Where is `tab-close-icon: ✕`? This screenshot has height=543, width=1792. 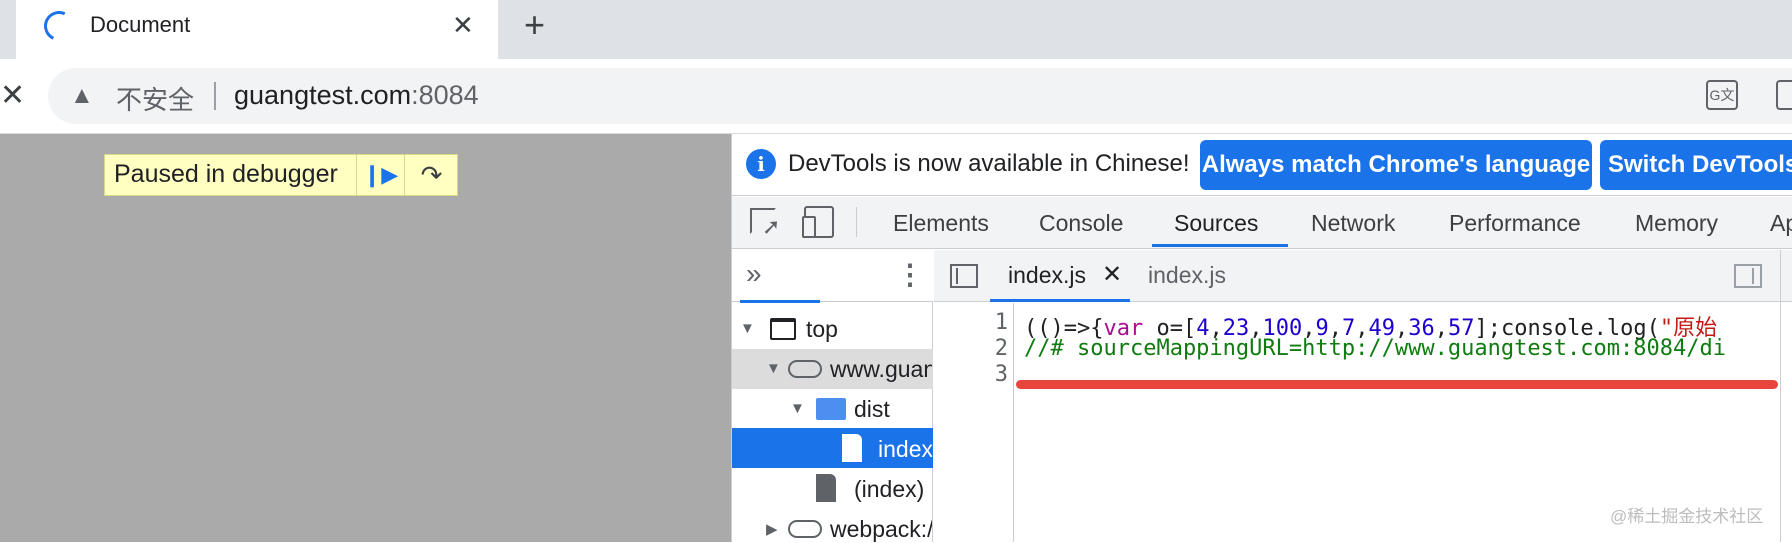
tab-close-icon: ✕ is located at coordinates (463, 25).